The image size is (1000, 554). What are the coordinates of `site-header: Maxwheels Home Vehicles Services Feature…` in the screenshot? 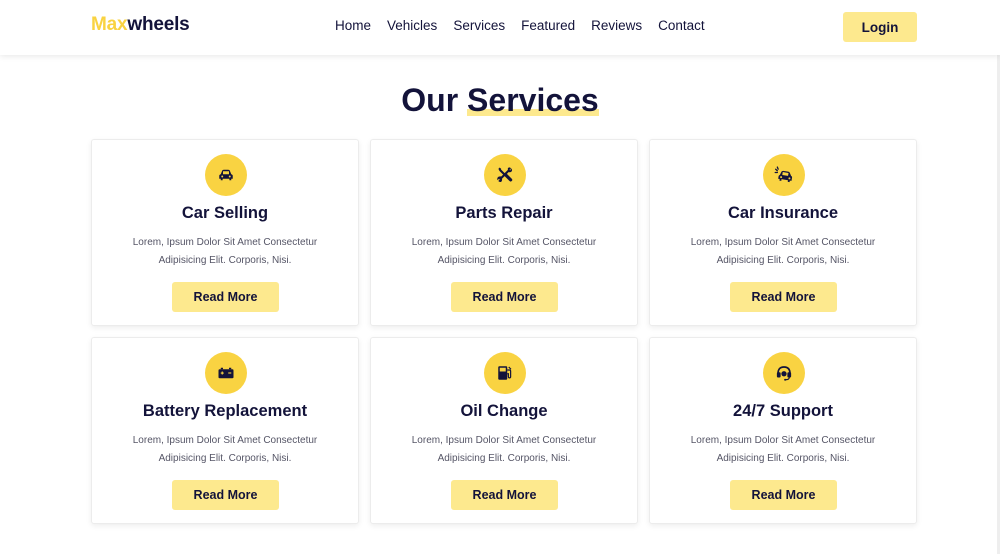 It's located at (500, 27).